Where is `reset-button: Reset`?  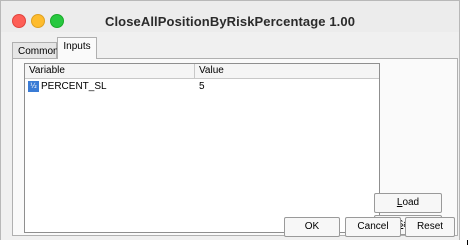
reset-button: Reset is located at coordinates (430, 227).